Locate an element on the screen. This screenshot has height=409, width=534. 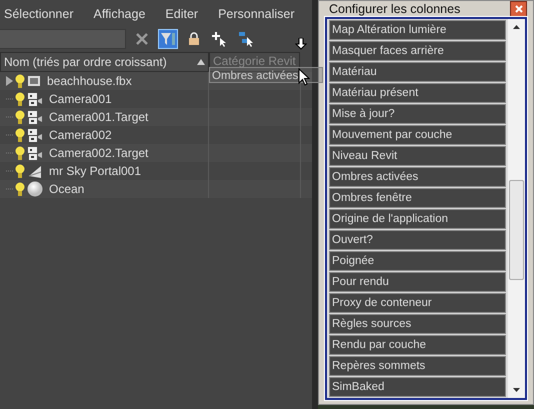
column-option: Ouvert? is located at coordinates (417, 240).